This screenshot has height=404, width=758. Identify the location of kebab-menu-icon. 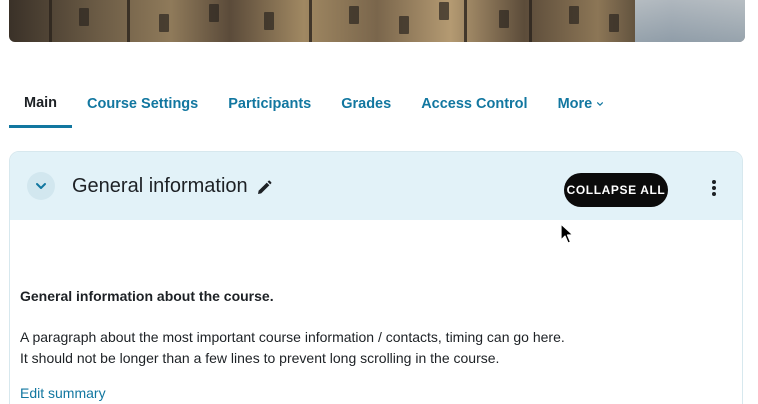
(714, 188).